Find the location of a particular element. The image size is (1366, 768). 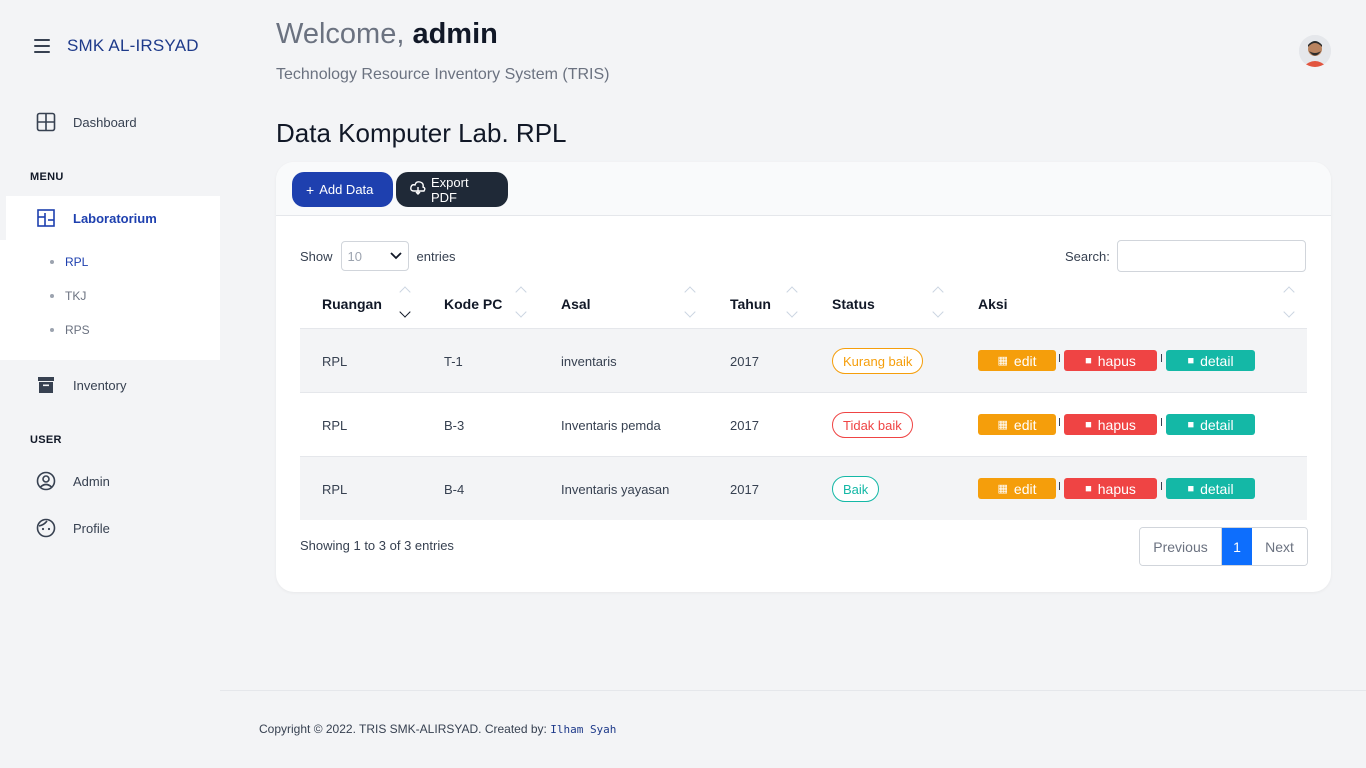

sidebar-item-laboratorium: Laboratorium is located at coordinates (110, 218).